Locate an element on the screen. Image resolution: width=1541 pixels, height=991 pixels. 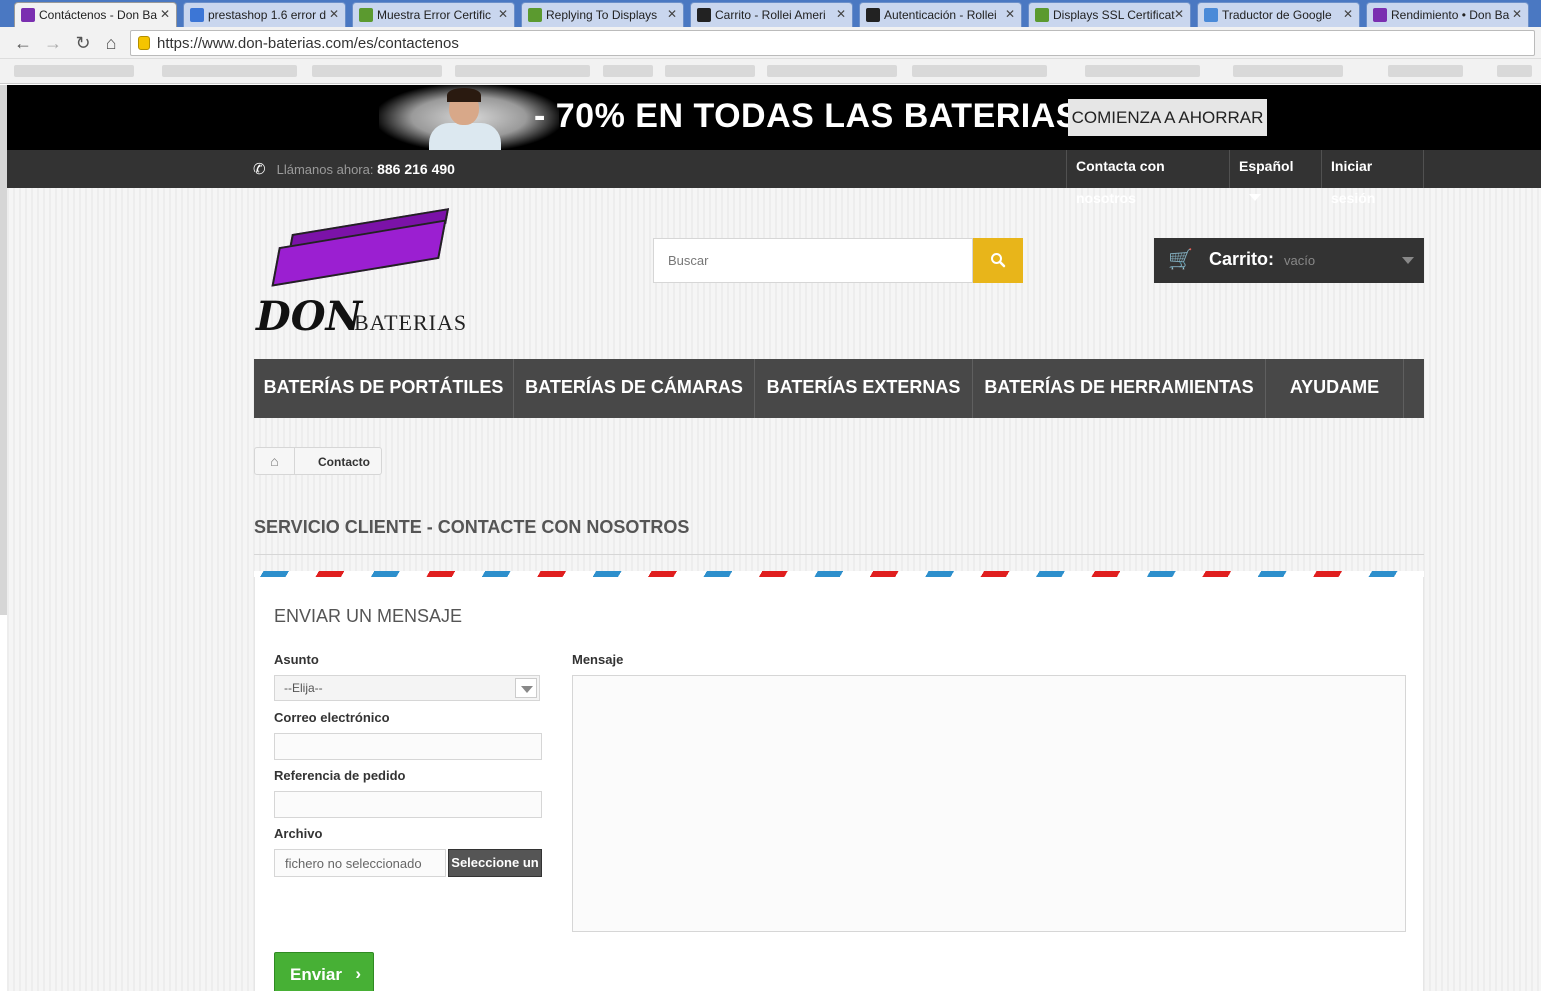
contact-link: Contacta con nosotros is located at coordinates (1147, 178).